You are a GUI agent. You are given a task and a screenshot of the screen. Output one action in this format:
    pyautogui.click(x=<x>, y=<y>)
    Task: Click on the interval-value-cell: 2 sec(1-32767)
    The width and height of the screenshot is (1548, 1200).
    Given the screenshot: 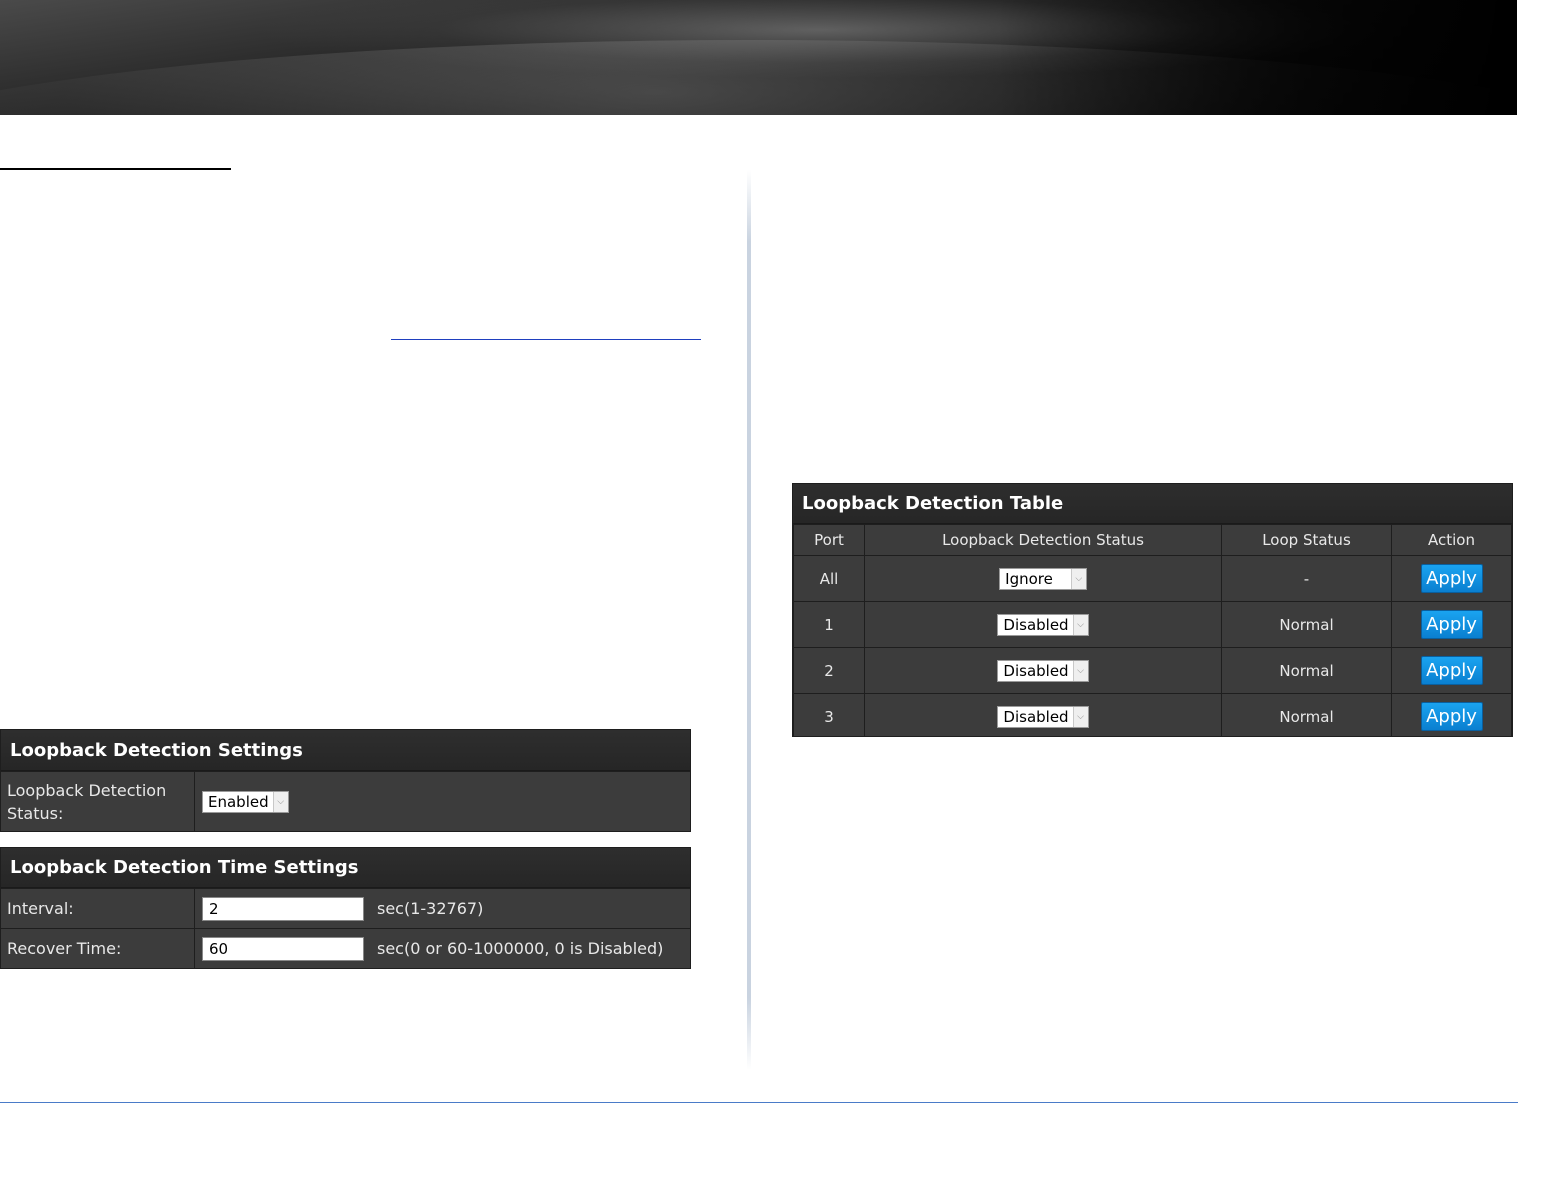 What is the action you would take?
    pyautogui.click(x=442, y=908)
    